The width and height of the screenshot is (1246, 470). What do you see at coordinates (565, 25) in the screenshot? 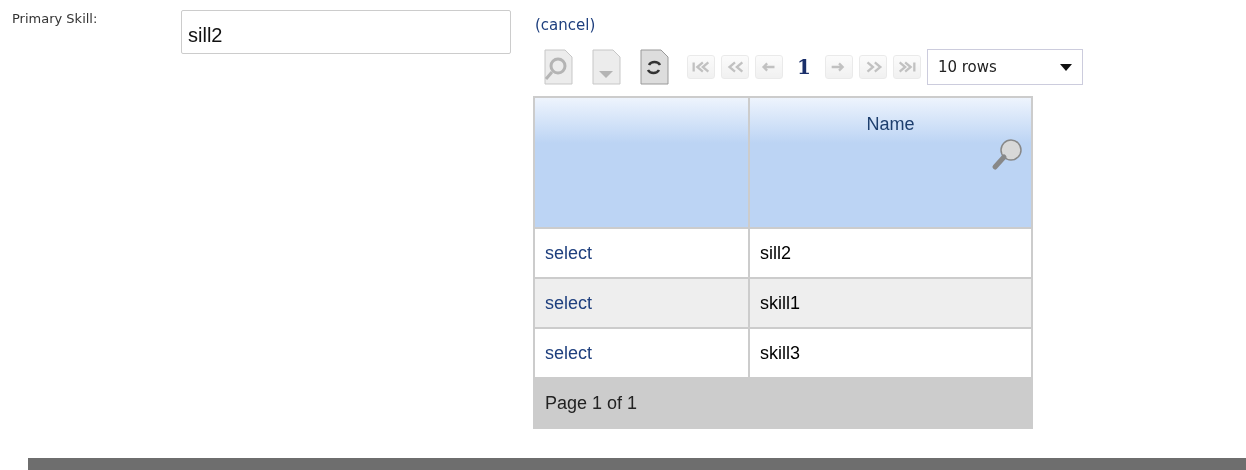
I see `cancel-link: (cancel)` at bounding box center [565, 25].